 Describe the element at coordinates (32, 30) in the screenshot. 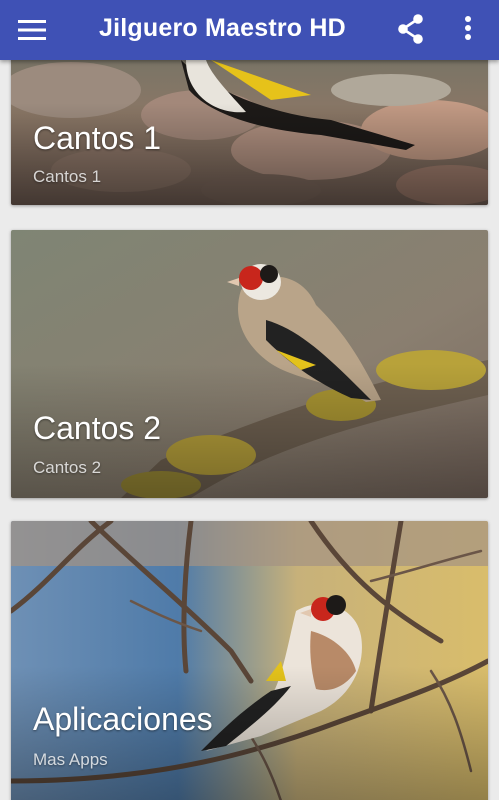

I see `menu-icon` at that location.